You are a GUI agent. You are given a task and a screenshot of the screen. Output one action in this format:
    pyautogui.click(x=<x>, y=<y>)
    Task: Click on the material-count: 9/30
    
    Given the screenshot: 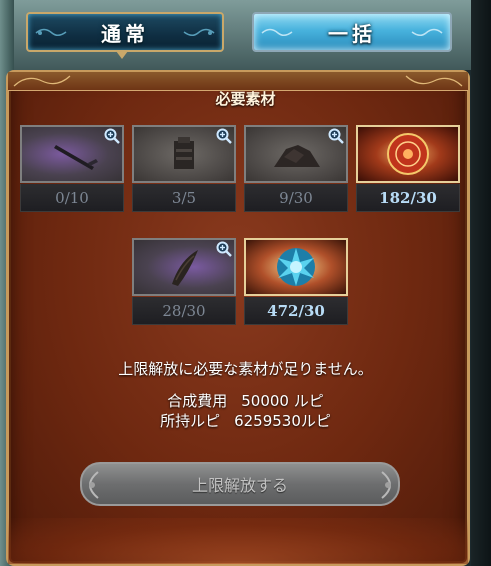 What is the action you would take?
    pyautogui.click(x=296, y=198)
    